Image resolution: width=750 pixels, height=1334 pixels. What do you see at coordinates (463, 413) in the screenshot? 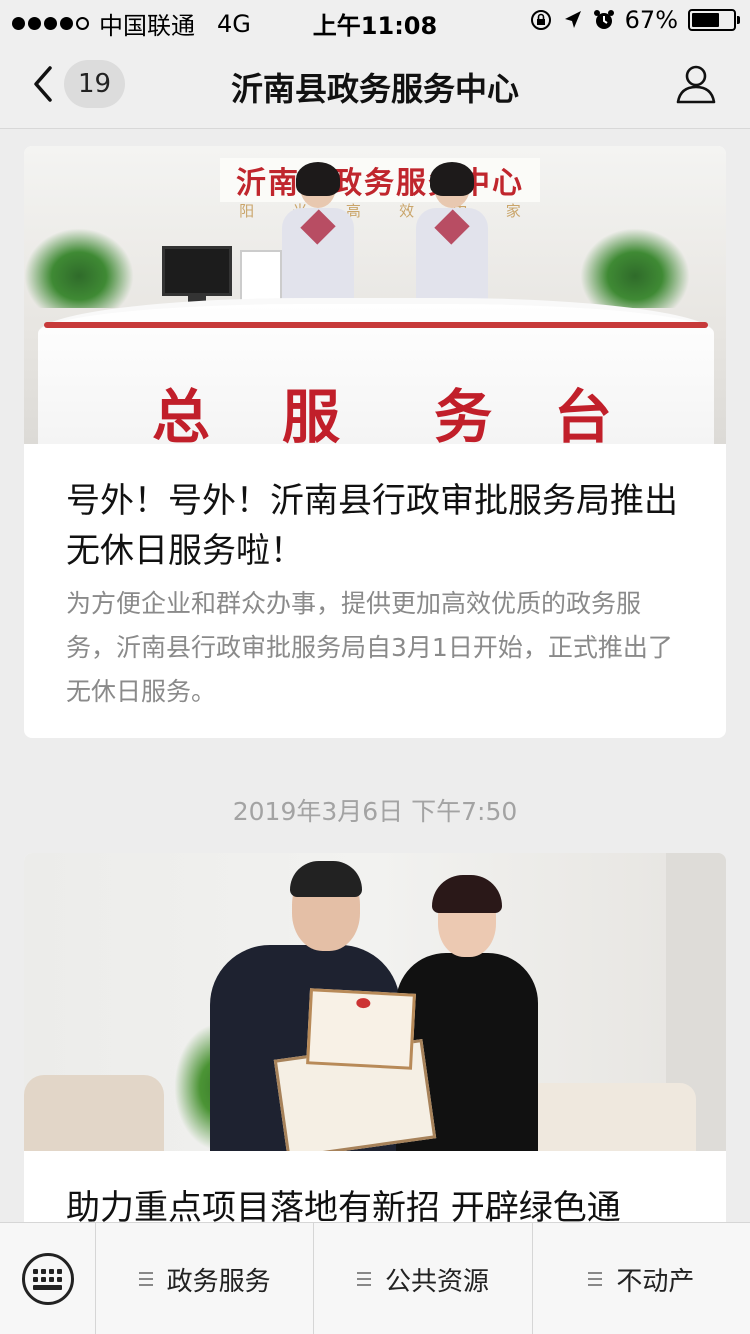
I see `desk-char: 务` at bounding box center [463, 413].